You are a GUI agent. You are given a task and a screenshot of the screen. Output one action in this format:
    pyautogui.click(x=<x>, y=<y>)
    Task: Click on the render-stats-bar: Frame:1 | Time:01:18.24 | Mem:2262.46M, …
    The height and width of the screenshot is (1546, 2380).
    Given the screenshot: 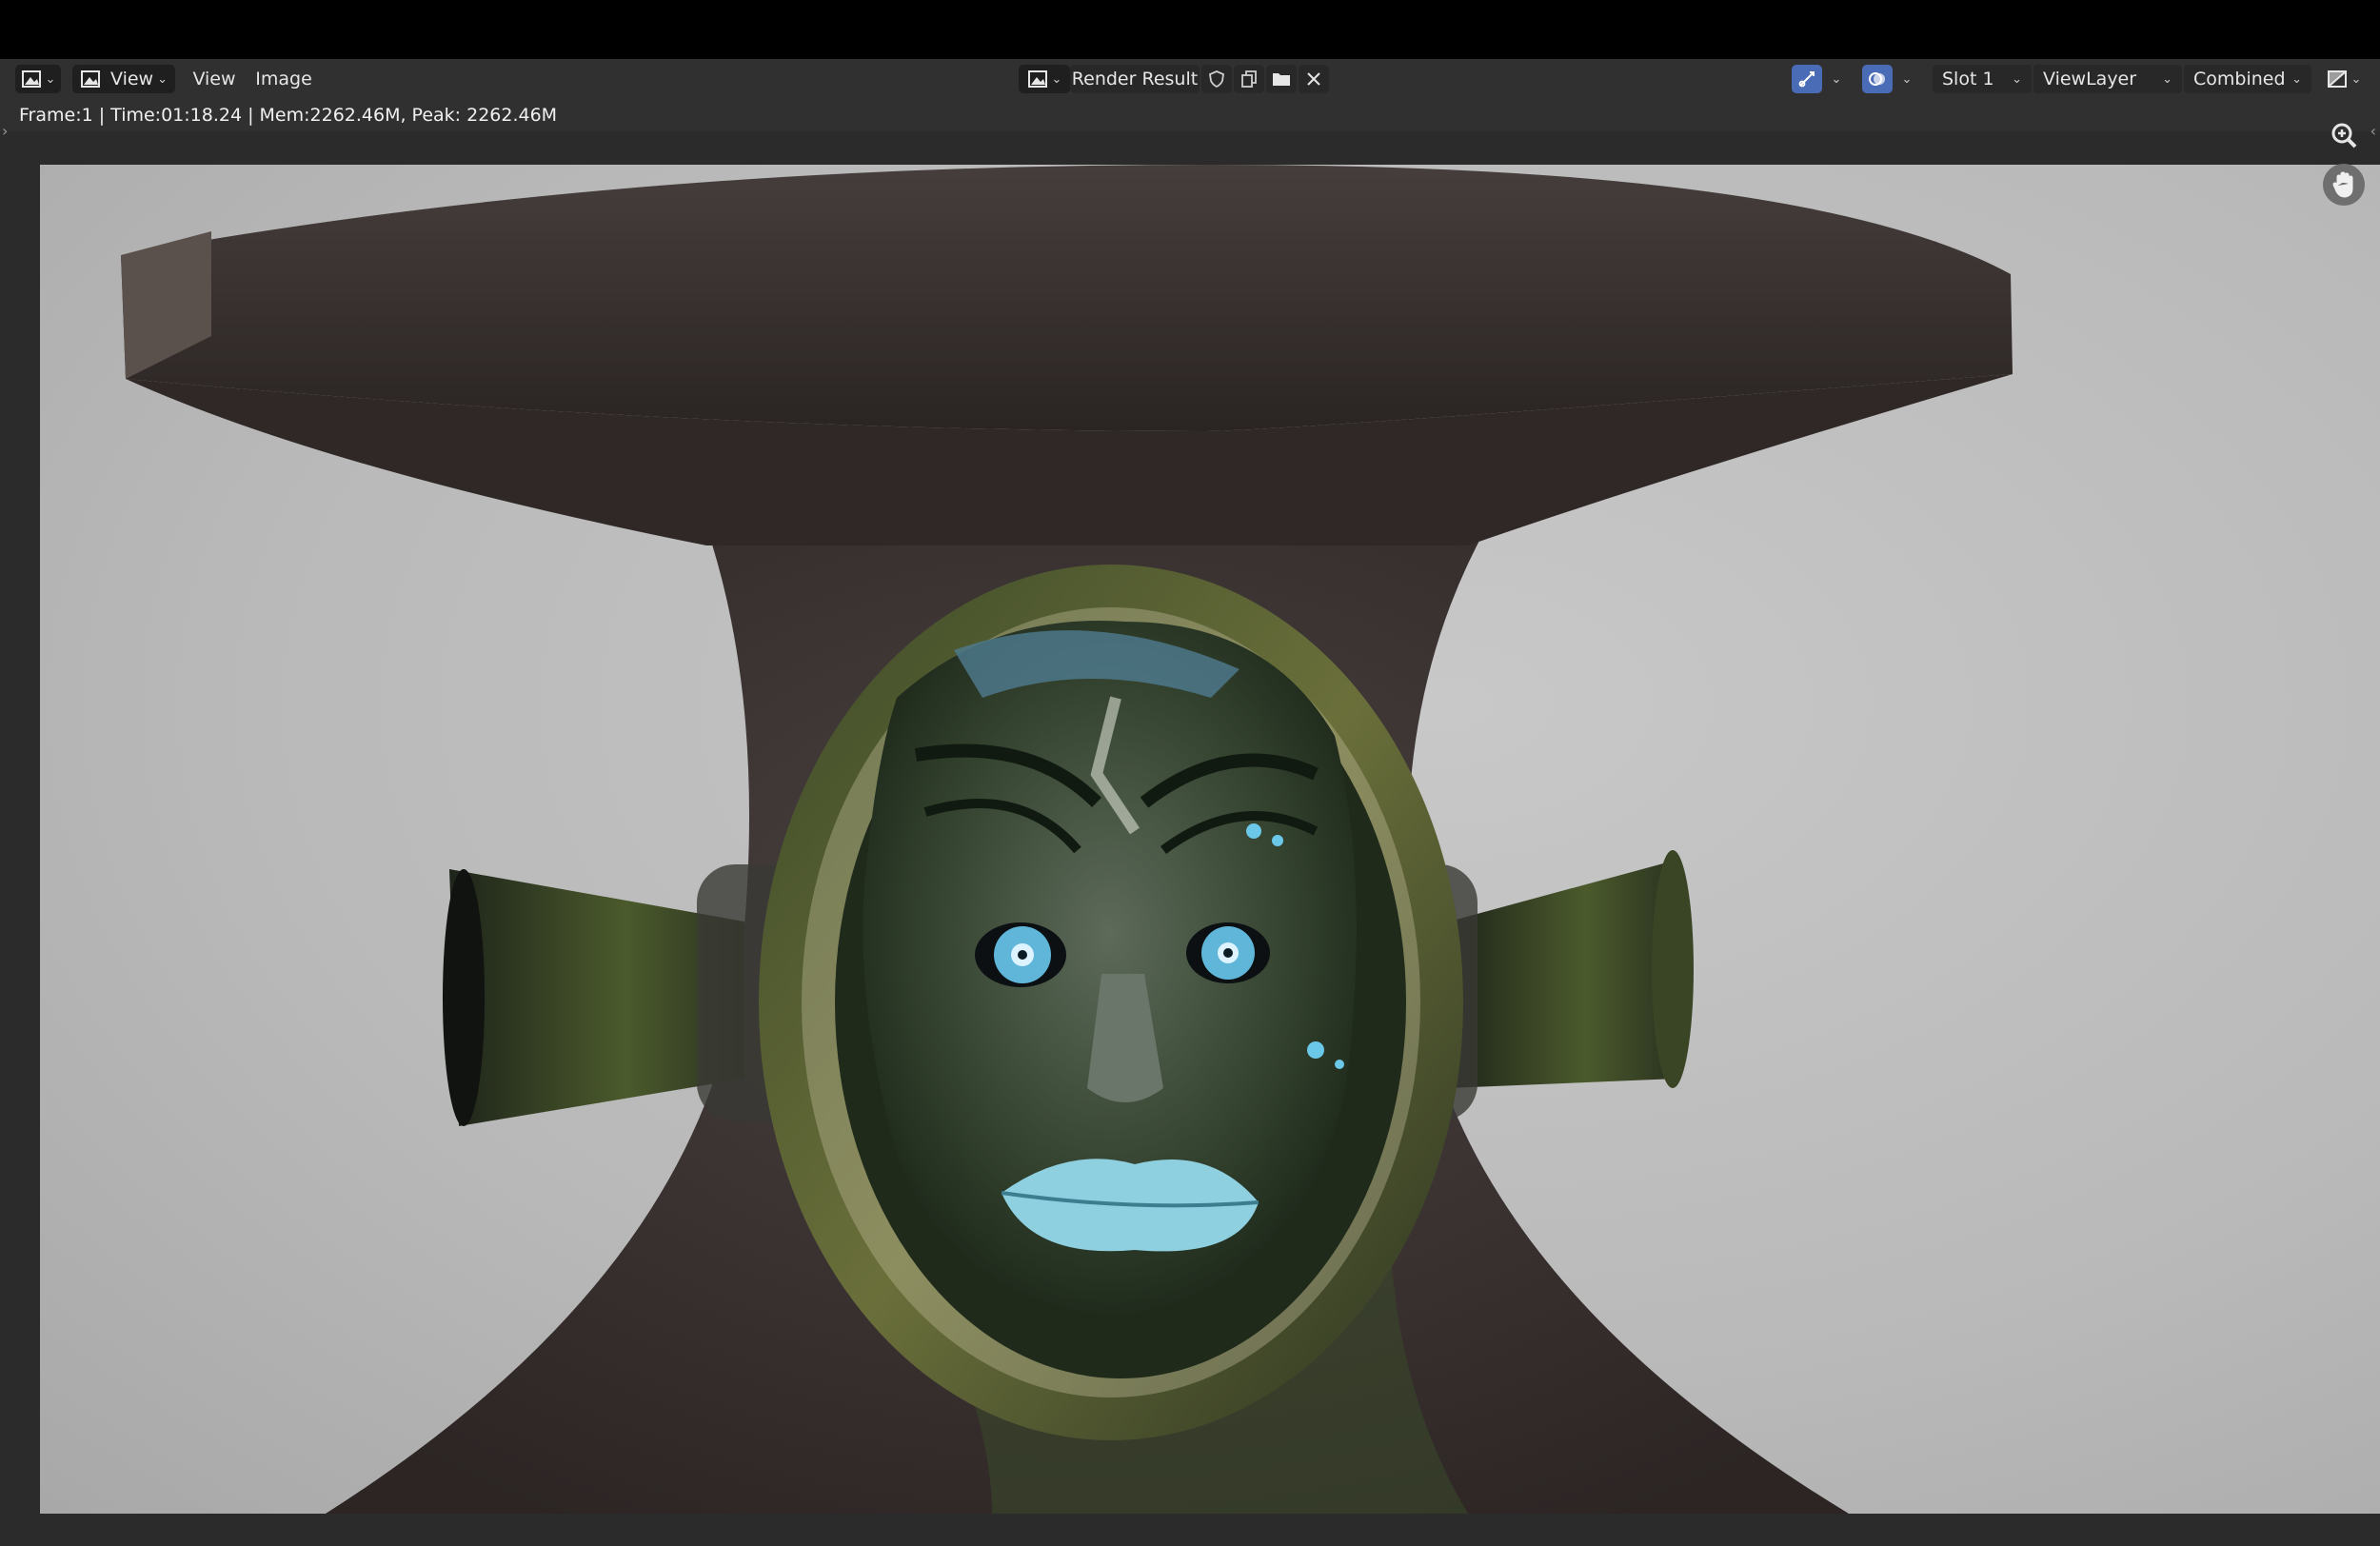 What is the action you would take?
    pyautogui.click(x=1190, y=115)
    